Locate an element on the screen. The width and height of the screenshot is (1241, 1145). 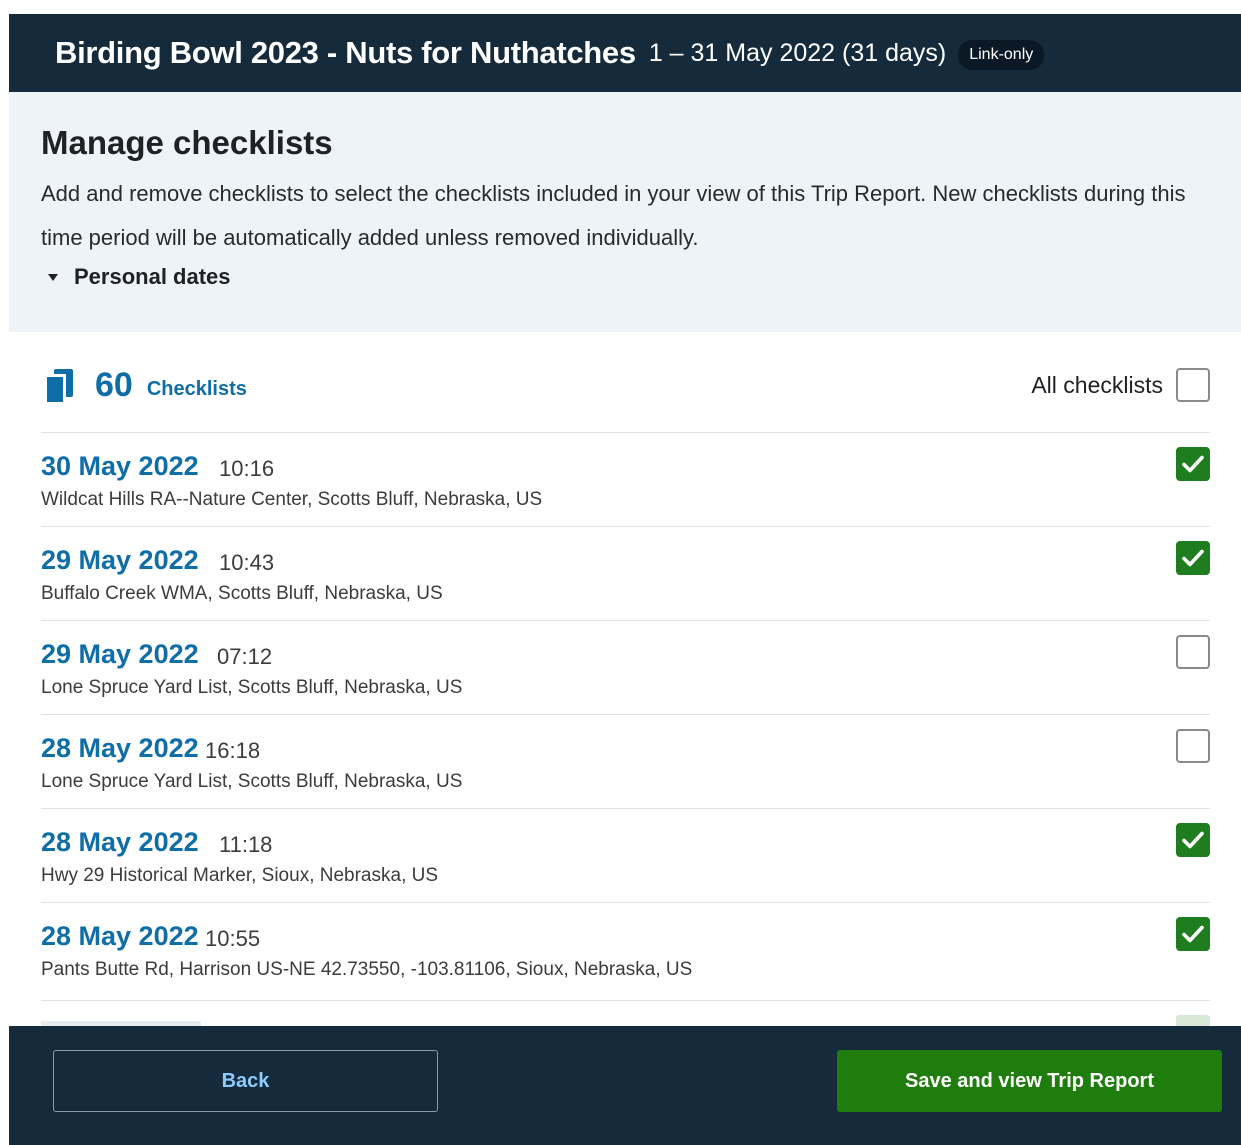
checklist-time: 16:18 is located at coordinates (233, 750).